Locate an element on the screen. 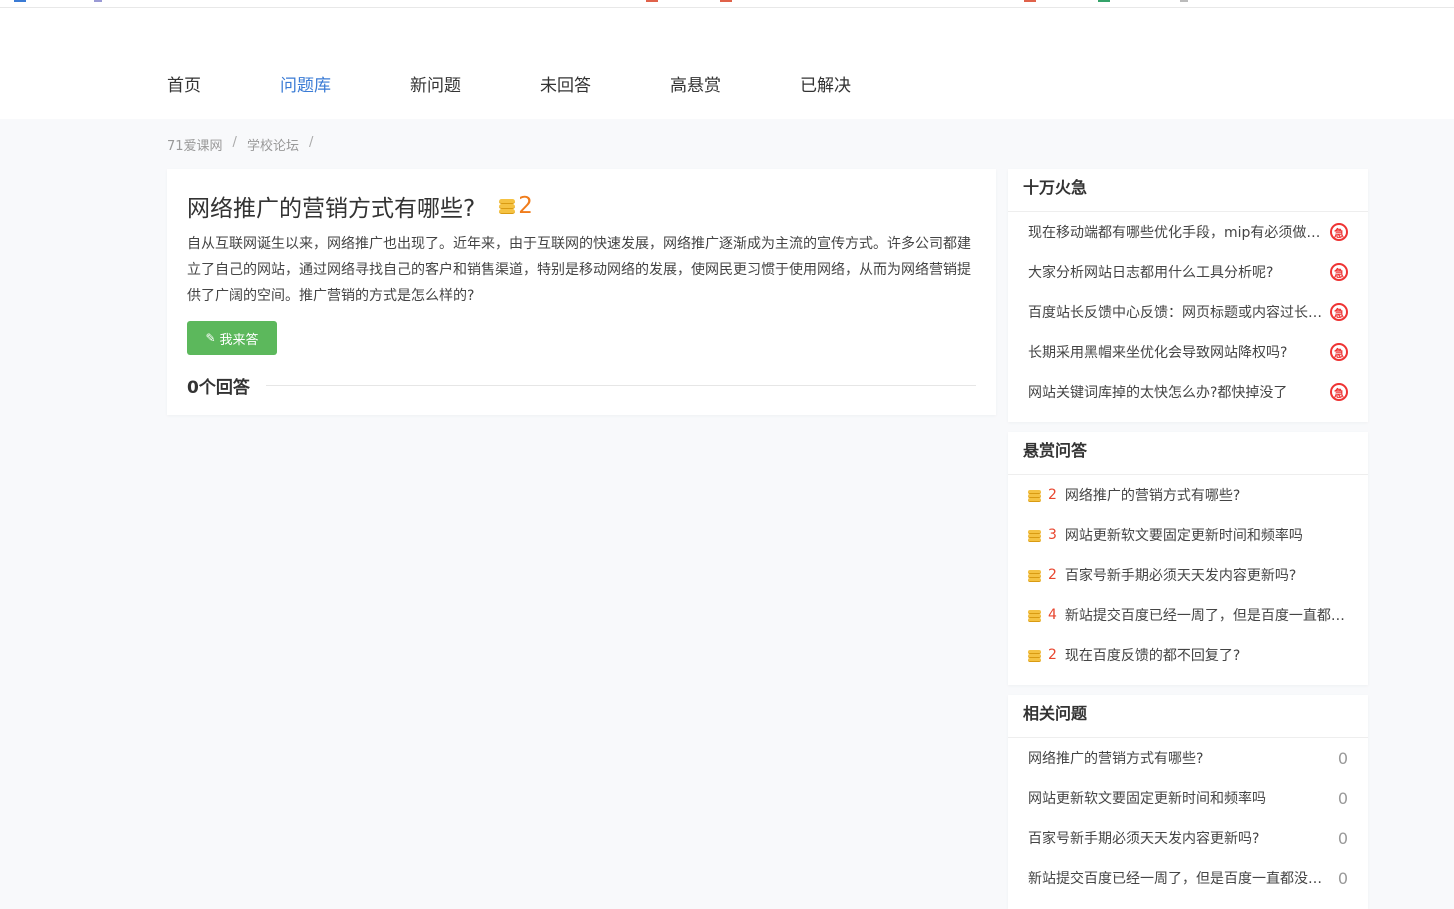 Image resolution: width=1454 pixels, height=909 pixels. top-strip is located at coordinates (727, 4).